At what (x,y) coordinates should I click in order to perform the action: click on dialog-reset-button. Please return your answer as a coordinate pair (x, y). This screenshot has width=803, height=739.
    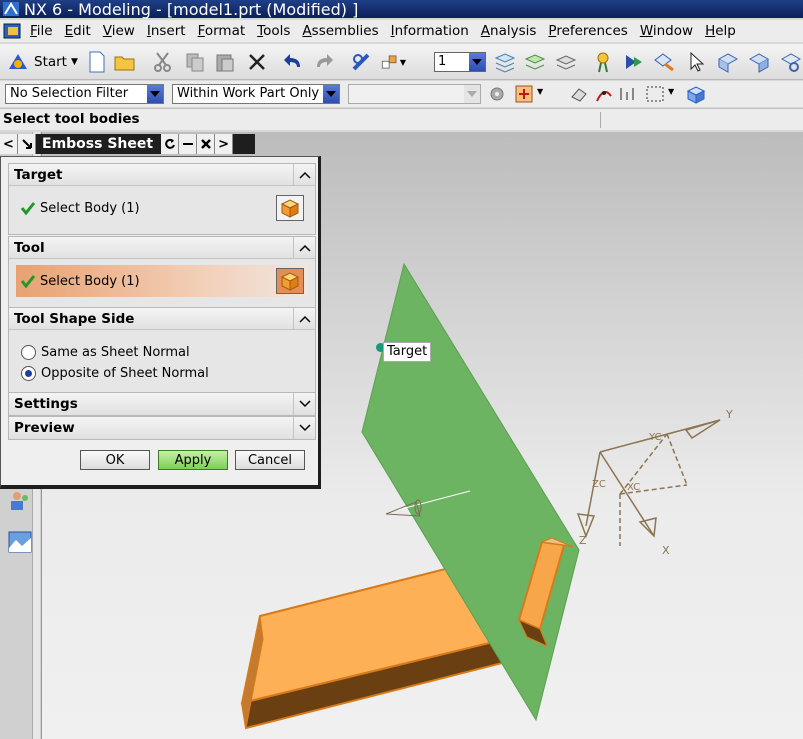
    Looking at the image, I should click on (170, 144).